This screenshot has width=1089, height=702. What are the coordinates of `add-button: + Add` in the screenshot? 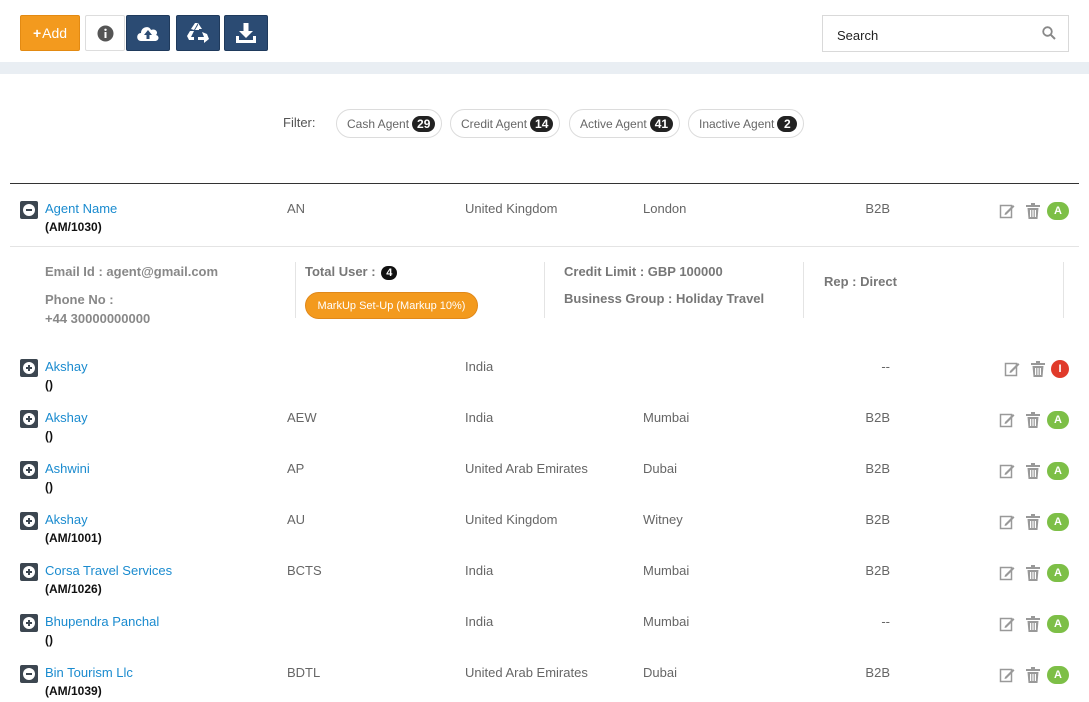 It's located at (50, 33).